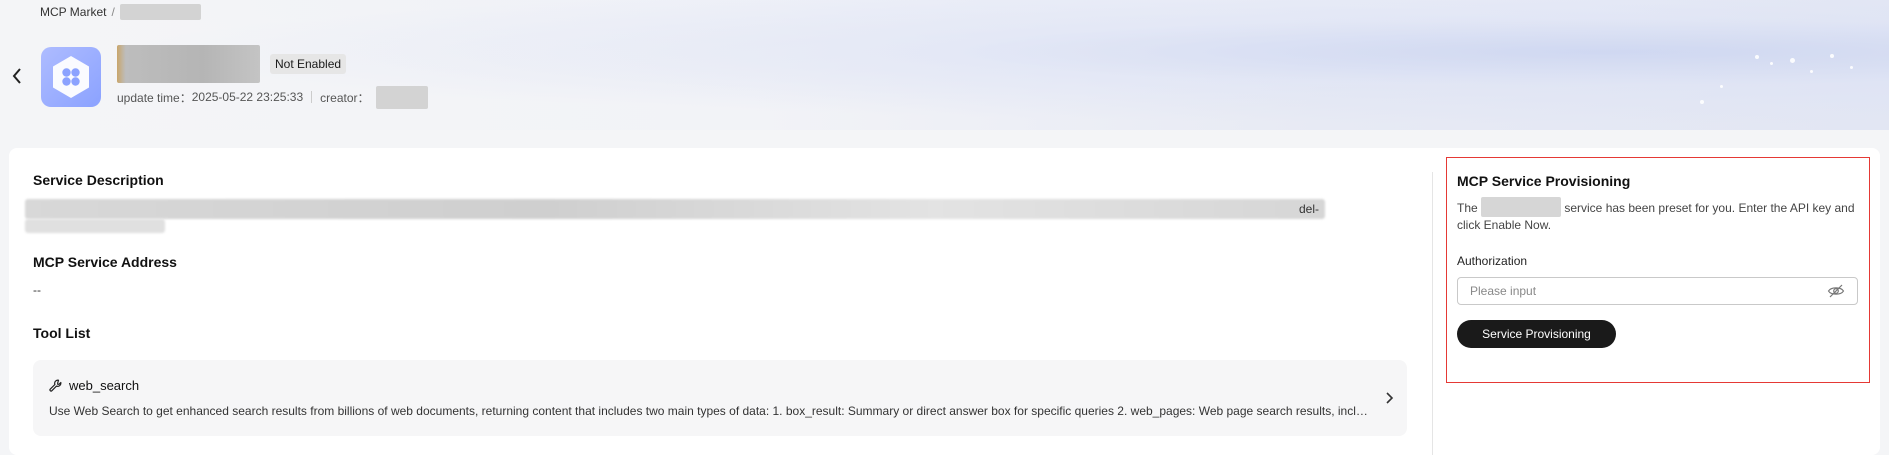 The width and height of the screenshot is (1889, 455). What do you see at coordinates (675, 209) in the screenshot?
I see `service-description-redacted` at bounding box center [675, 209].